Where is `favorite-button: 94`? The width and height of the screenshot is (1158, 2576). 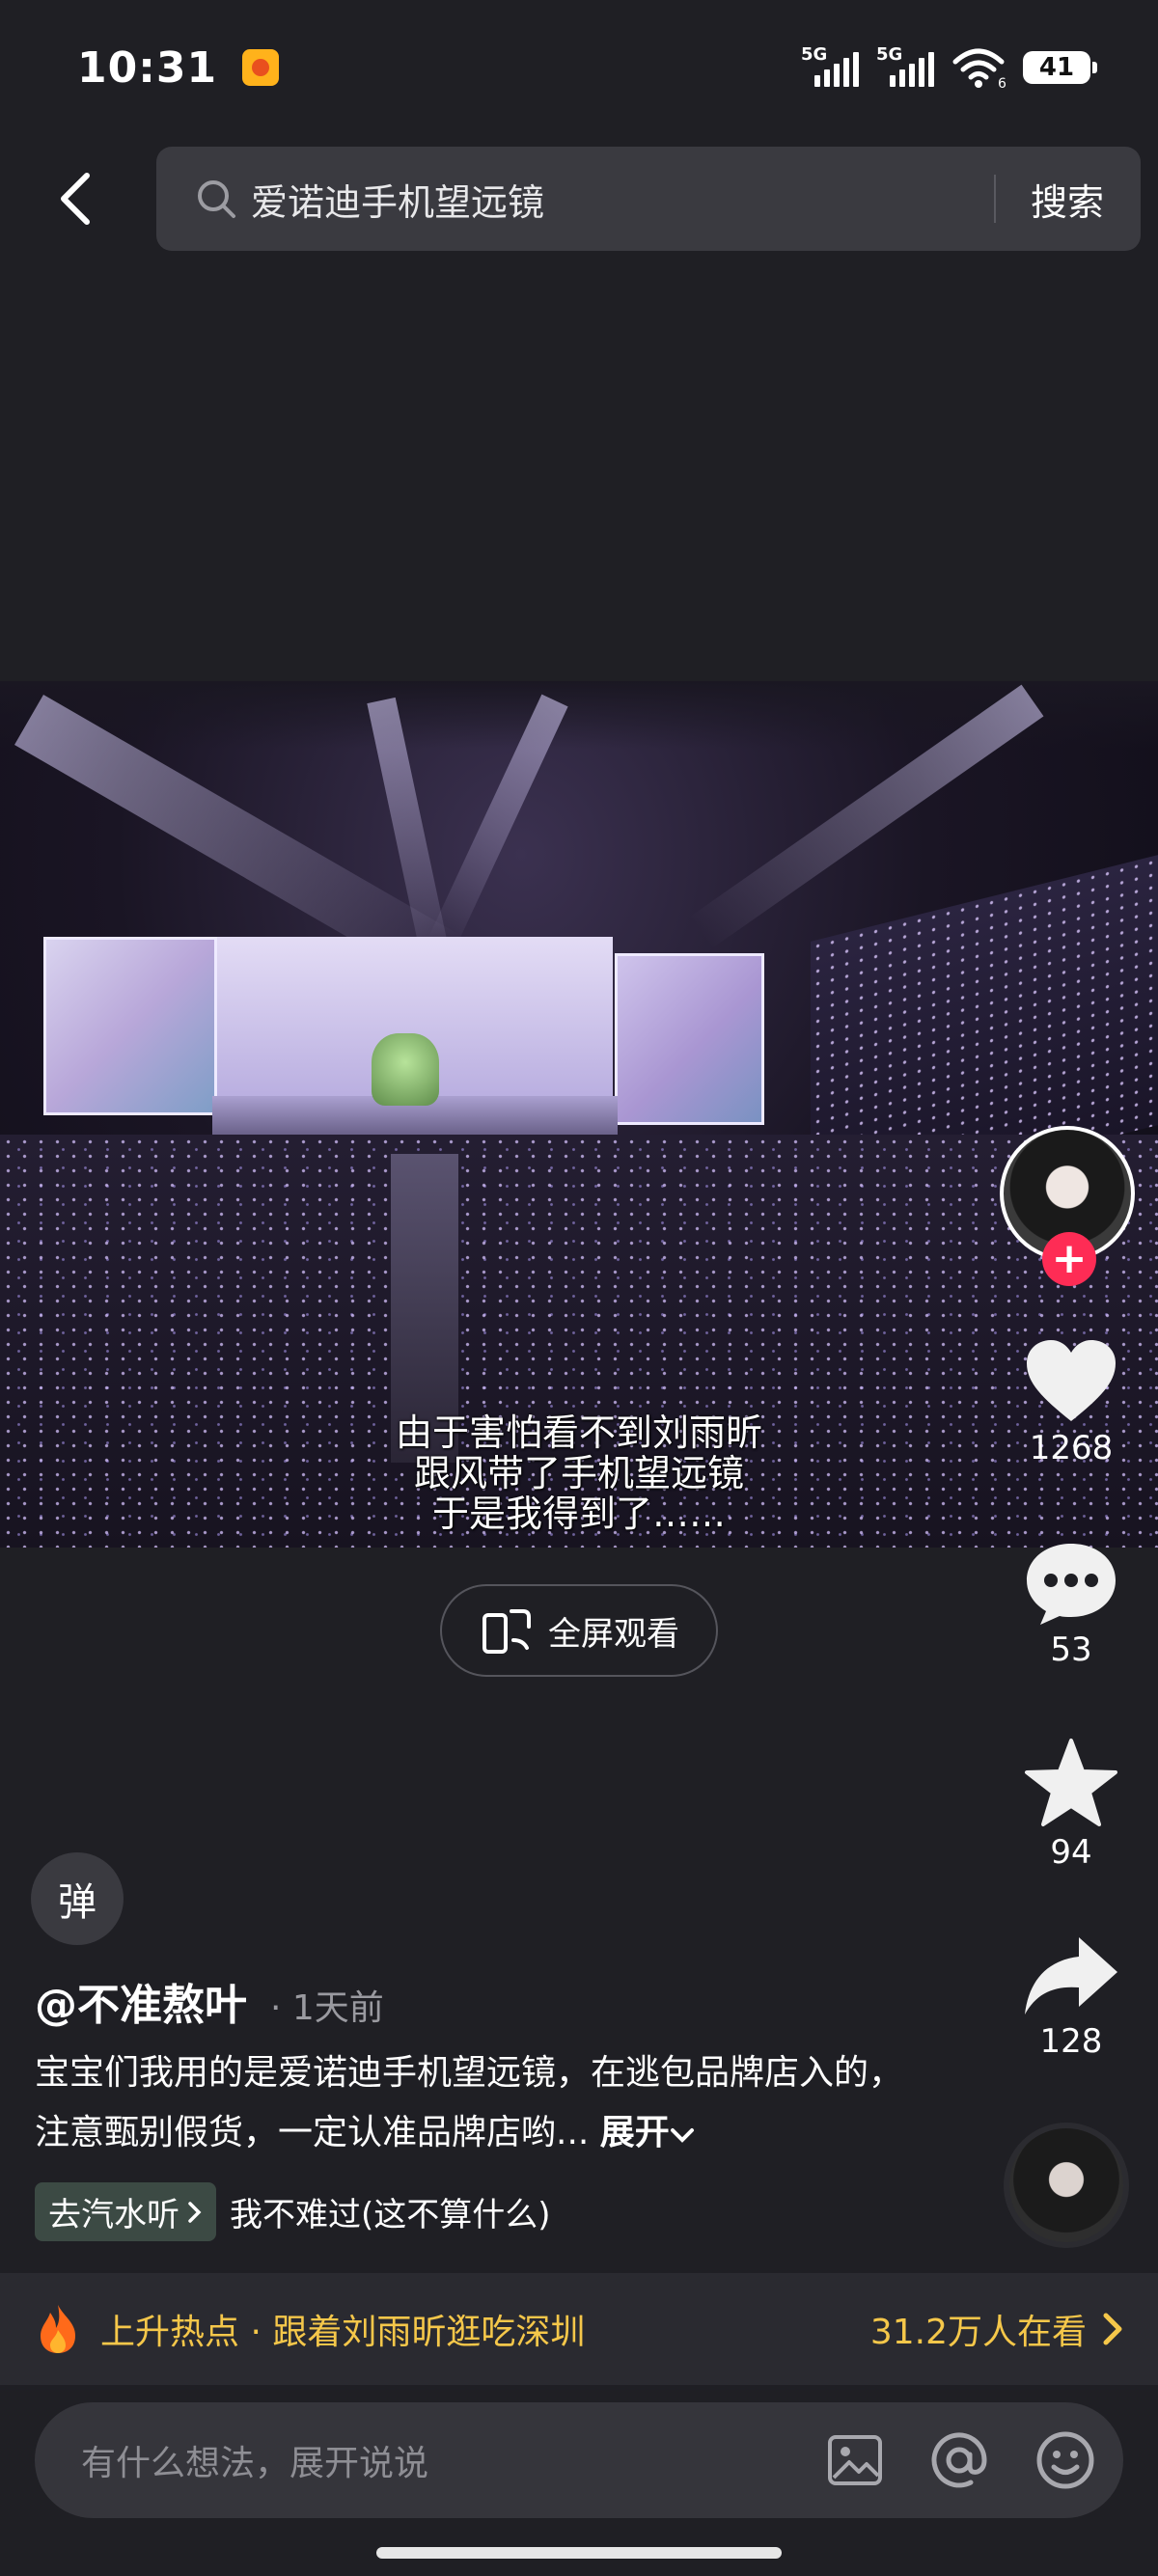
favorite-button: 94 is located at coordinates (1071, 1805).